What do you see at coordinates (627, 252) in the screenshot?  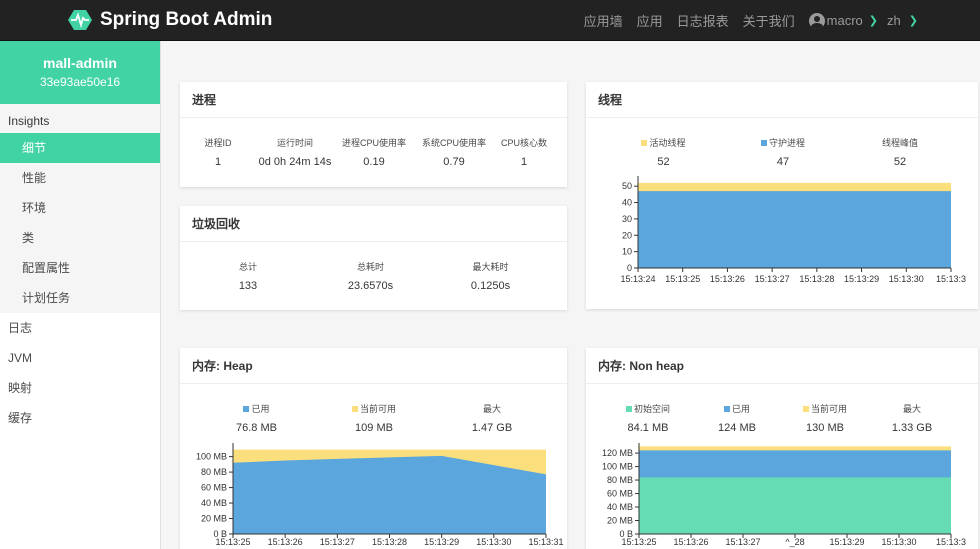 I see `y-tick-label: 10` at bounding box center [627, 252].